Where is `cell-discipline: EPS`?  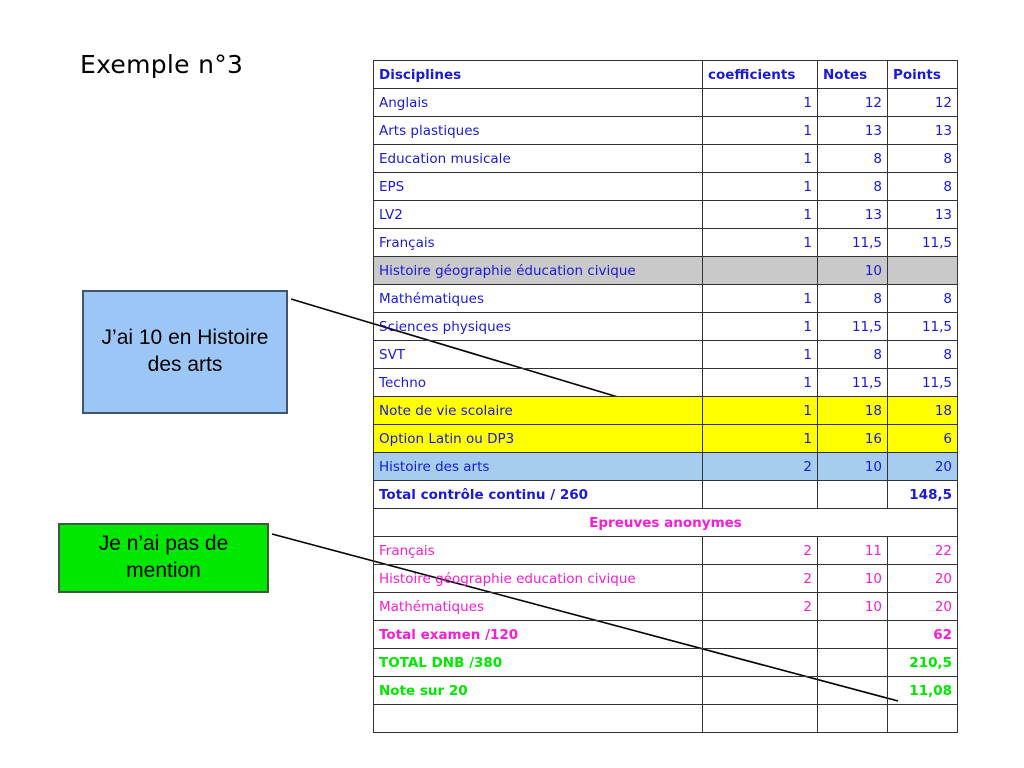 cell-discipline: EPS is located at coordinates (538, 186).